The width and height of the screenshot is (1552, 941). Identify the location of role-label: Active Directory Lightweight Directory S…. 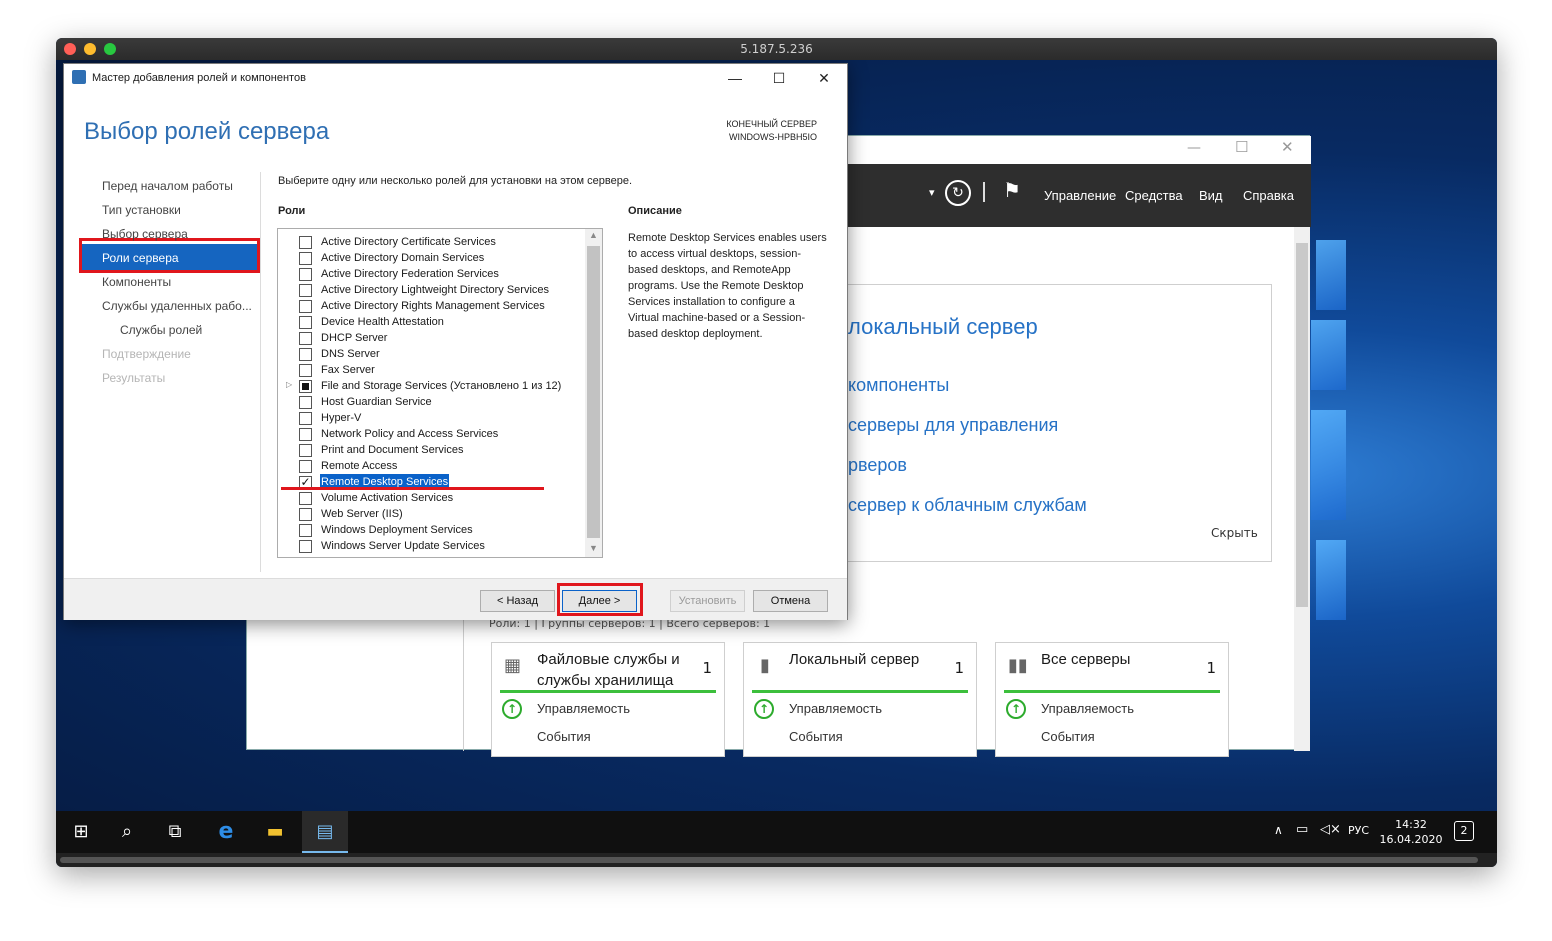
(435, 290).